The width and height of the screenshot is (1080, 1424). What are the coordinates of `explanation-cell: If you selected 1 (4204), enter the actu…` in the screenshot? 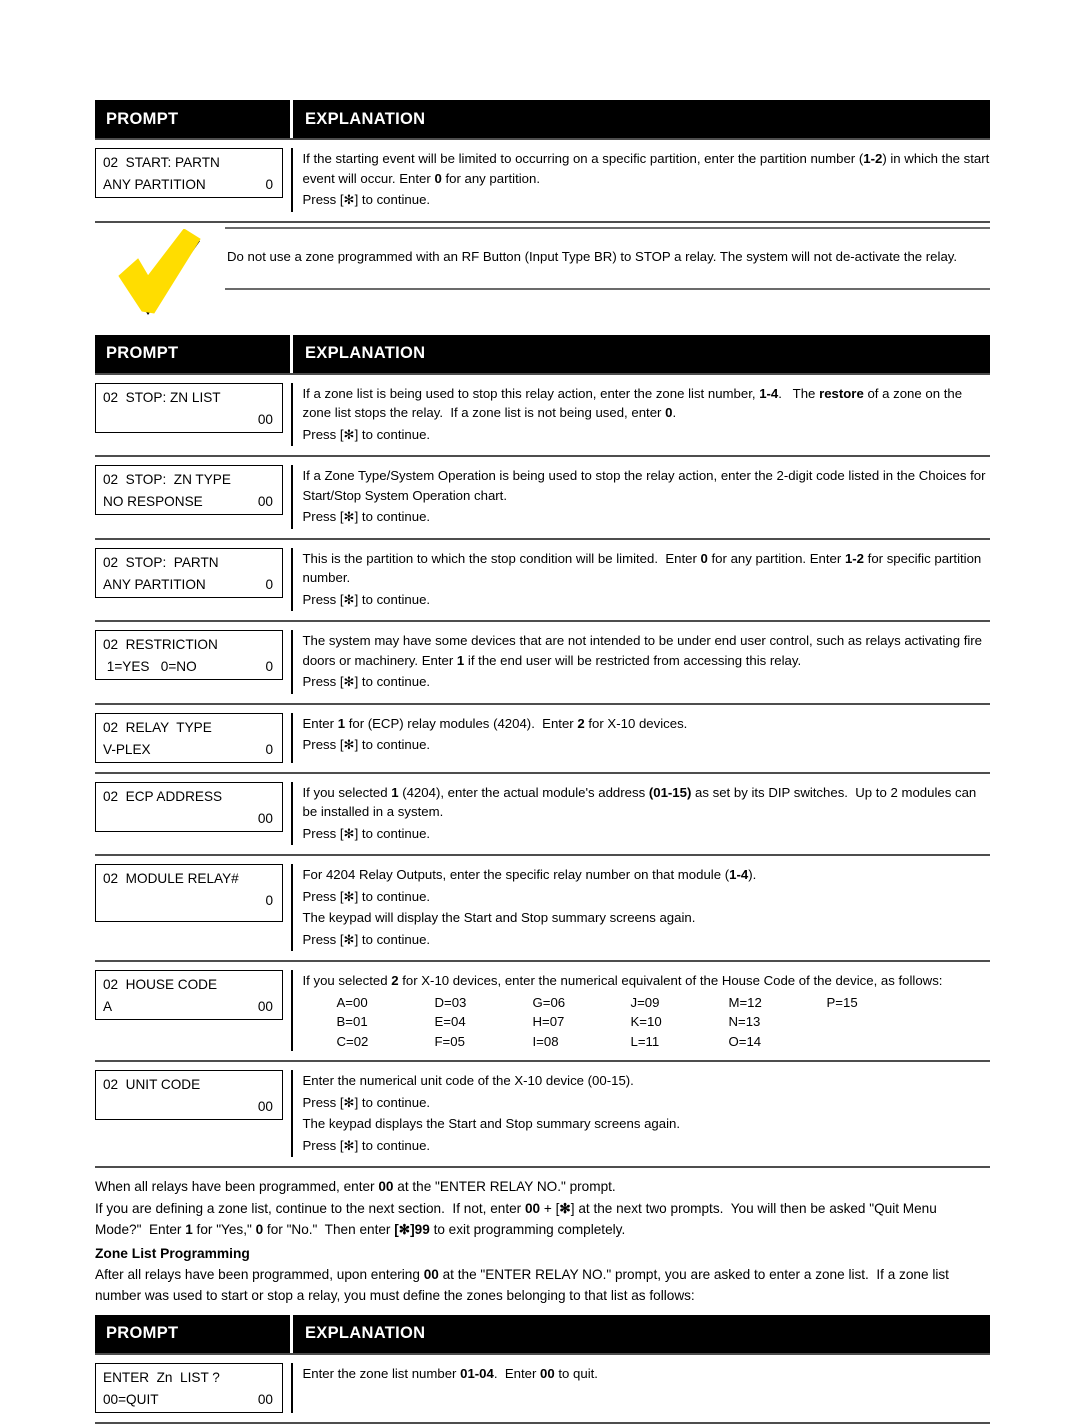 It's located at (647, 814).